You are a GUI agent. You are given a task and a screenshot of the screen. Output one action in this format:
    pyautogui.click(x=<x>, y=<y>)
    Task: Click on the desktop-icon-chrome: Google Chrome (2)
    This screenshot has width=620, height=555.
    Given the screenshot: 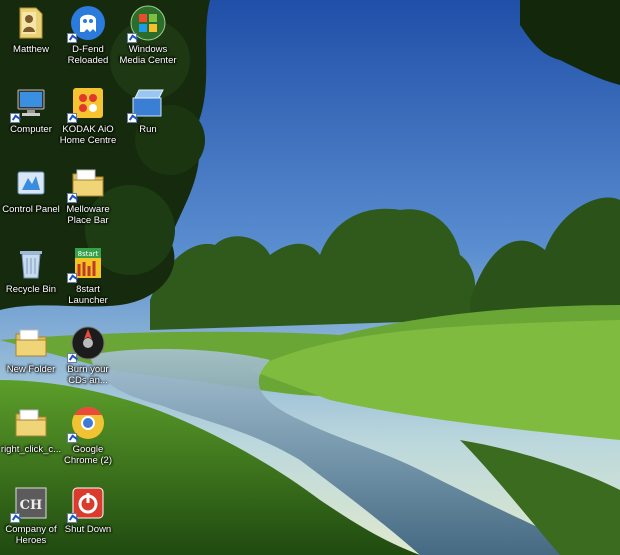 What is the action you would take?
    pyautogui.click(x=88, y=437)
    